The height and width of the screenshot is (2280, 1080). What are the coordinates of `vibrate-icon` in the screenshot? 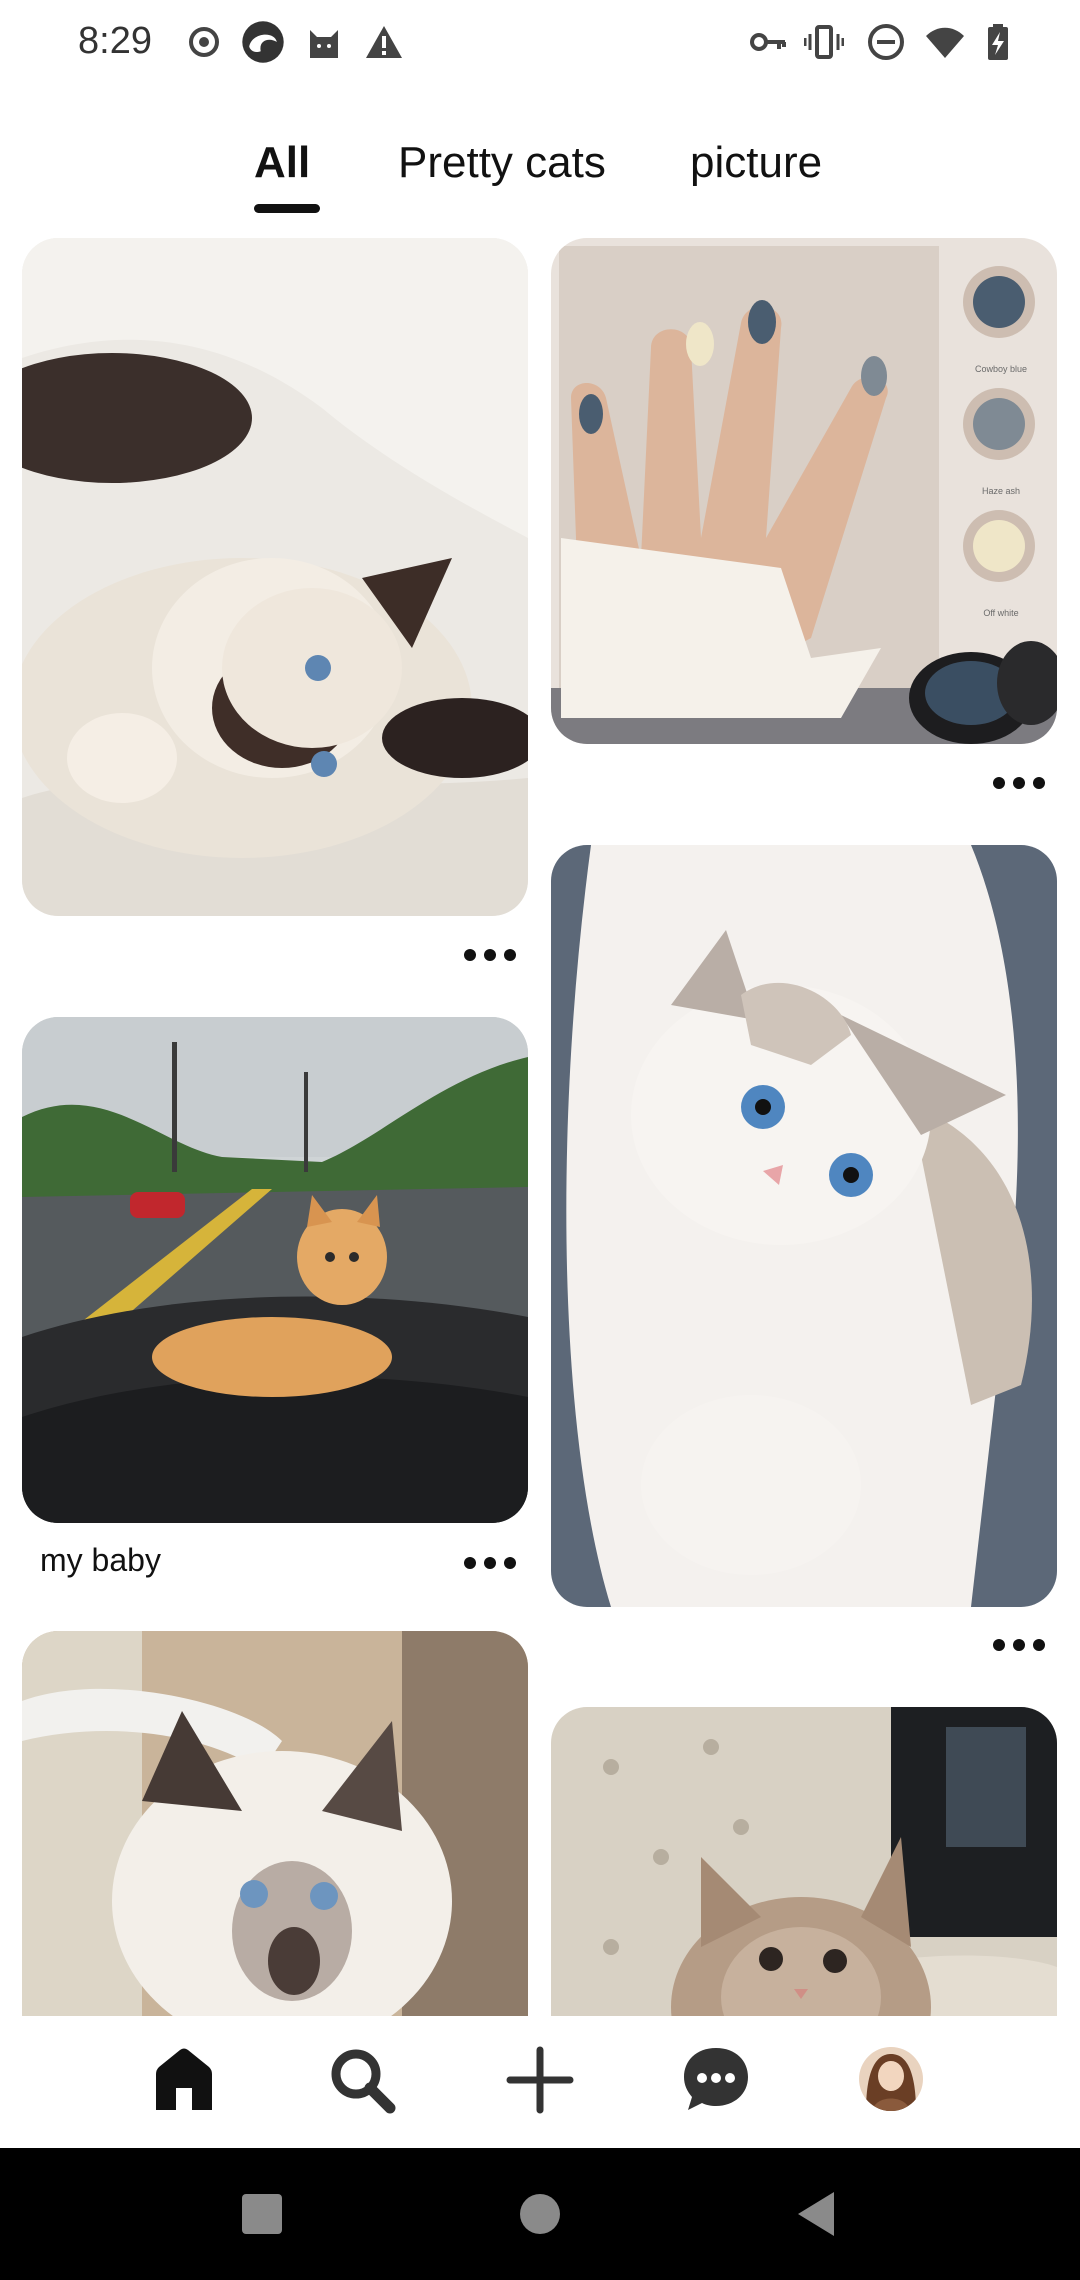 It's located at (824, 42).